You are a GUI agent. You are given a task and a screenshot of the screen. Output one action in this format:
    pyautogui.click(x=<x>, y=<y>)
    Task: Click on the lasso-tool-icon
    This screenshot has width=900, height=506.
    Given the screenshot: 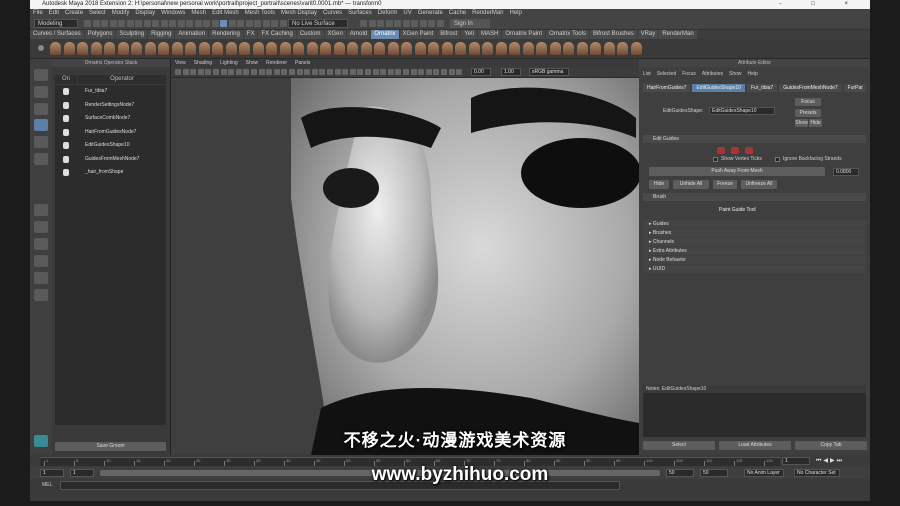 What is the action you would take?
    pyautogui.click(x=41, y=92)
    